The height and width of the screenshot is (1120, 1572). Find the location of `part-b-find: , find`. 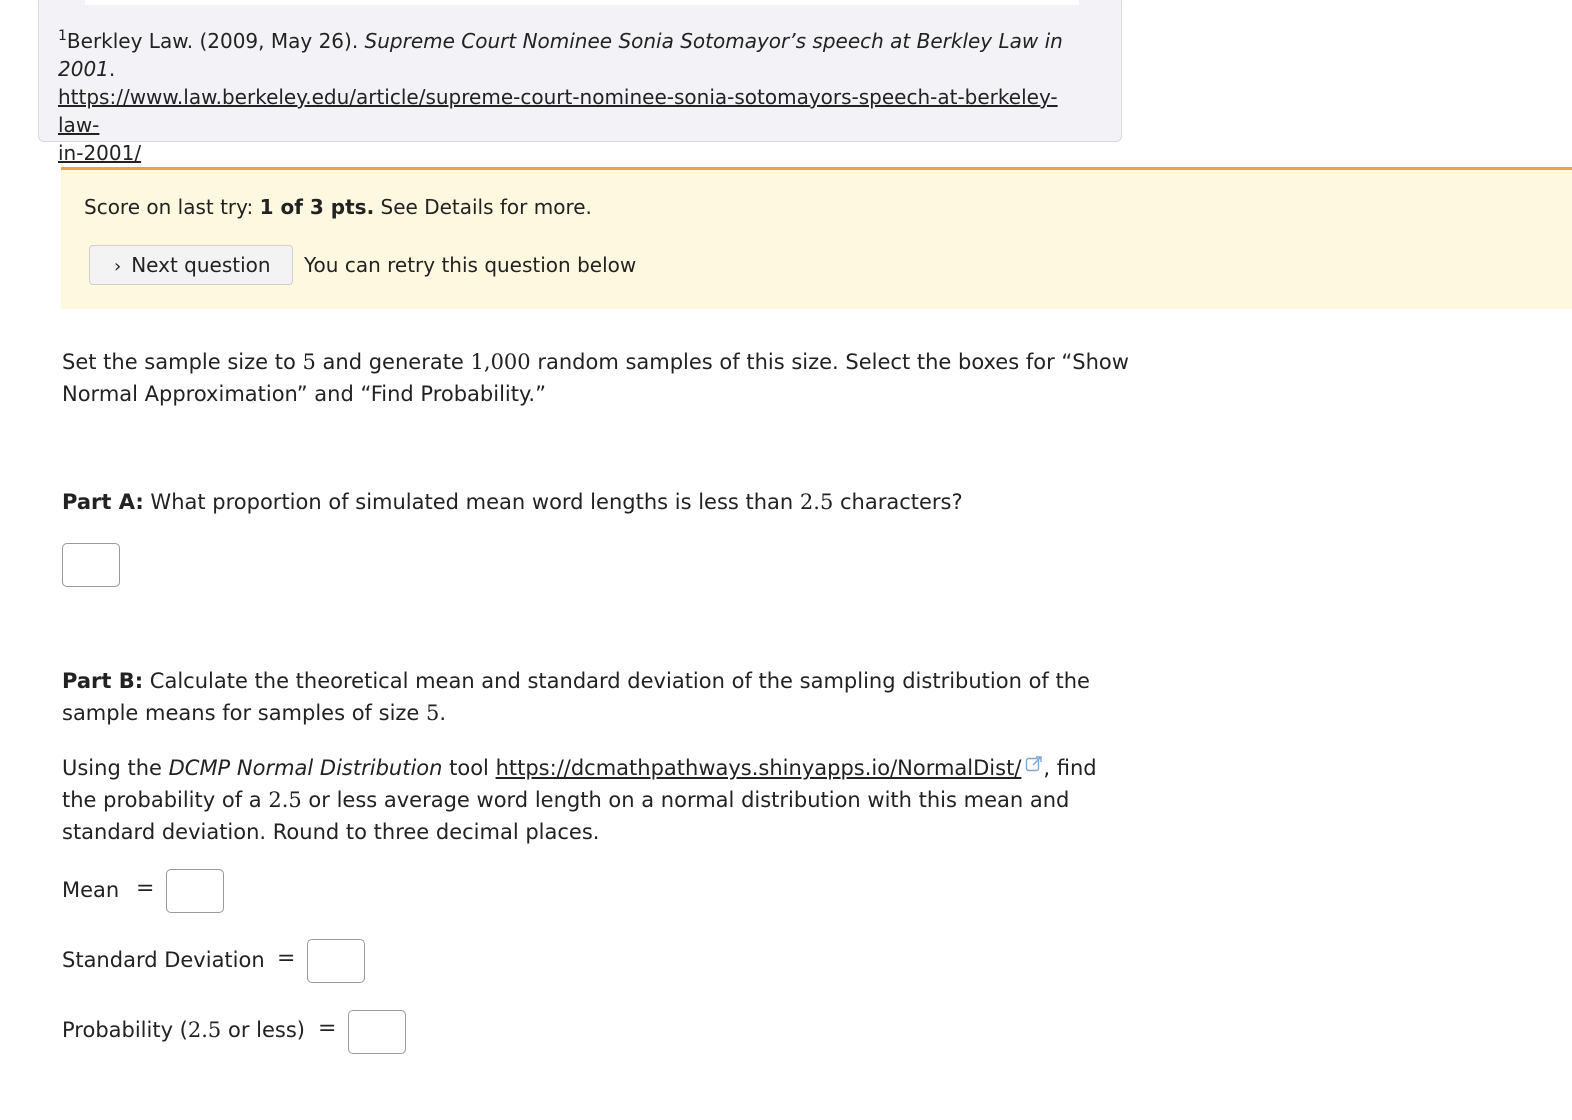

part-b-find: , find is located at coordinates (1070, 768).